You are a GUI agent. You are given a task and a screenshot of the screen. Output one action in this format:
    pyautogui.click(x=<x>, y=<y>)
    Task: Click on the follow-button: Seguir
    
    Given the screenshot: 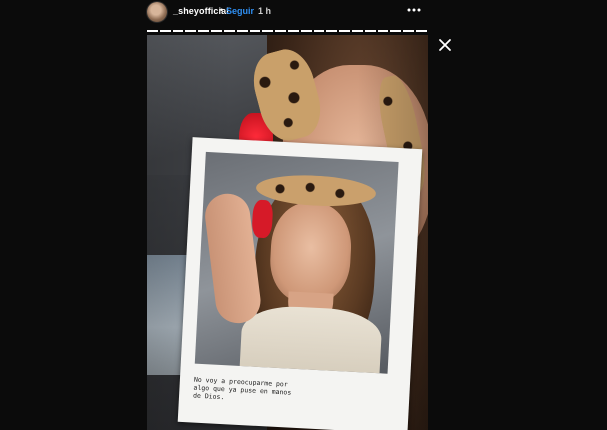 What is the action you would take?
    pyautogui.click(x=240, y=11)
    